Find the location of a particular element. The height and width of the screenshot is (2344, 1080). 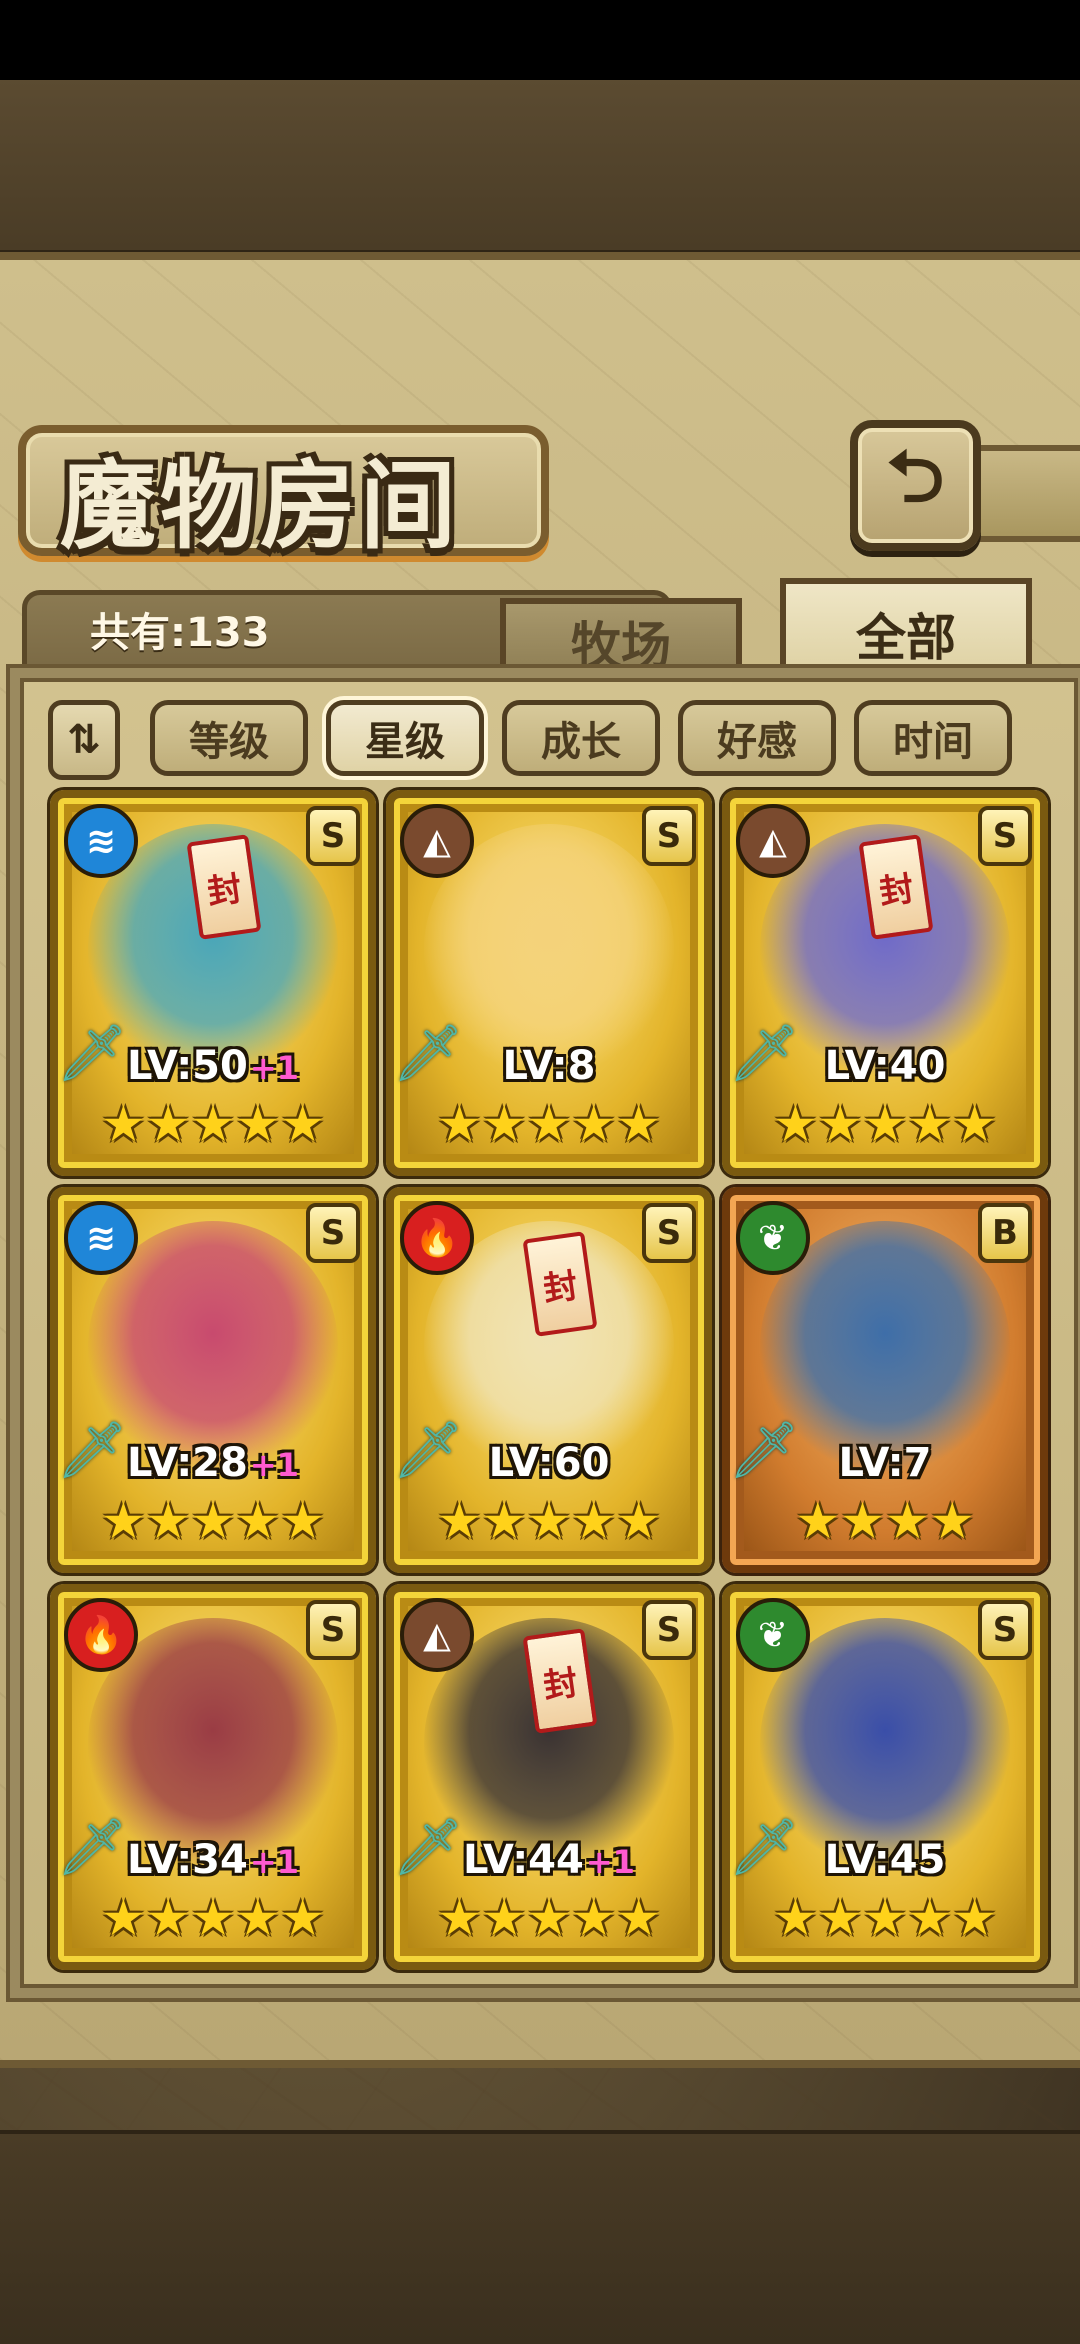

level-label: LV:60 is located at coordinates (549, 1463).